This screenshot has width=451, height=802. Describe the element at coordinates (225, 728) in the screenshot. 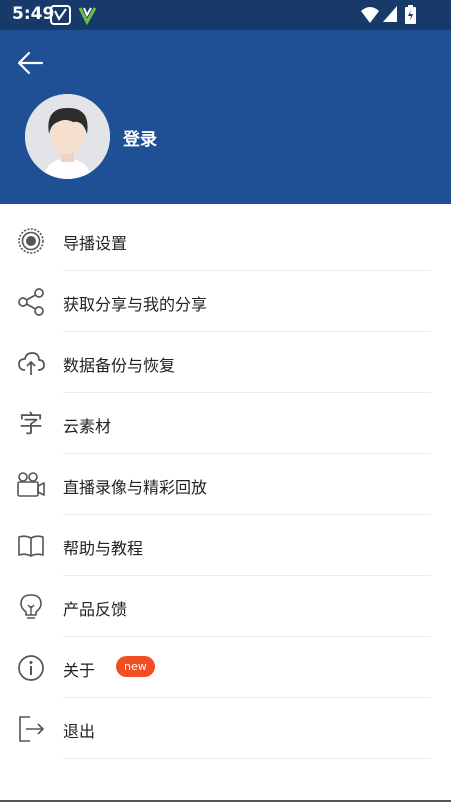

I see `menu-item-logout: 退出` at that location.